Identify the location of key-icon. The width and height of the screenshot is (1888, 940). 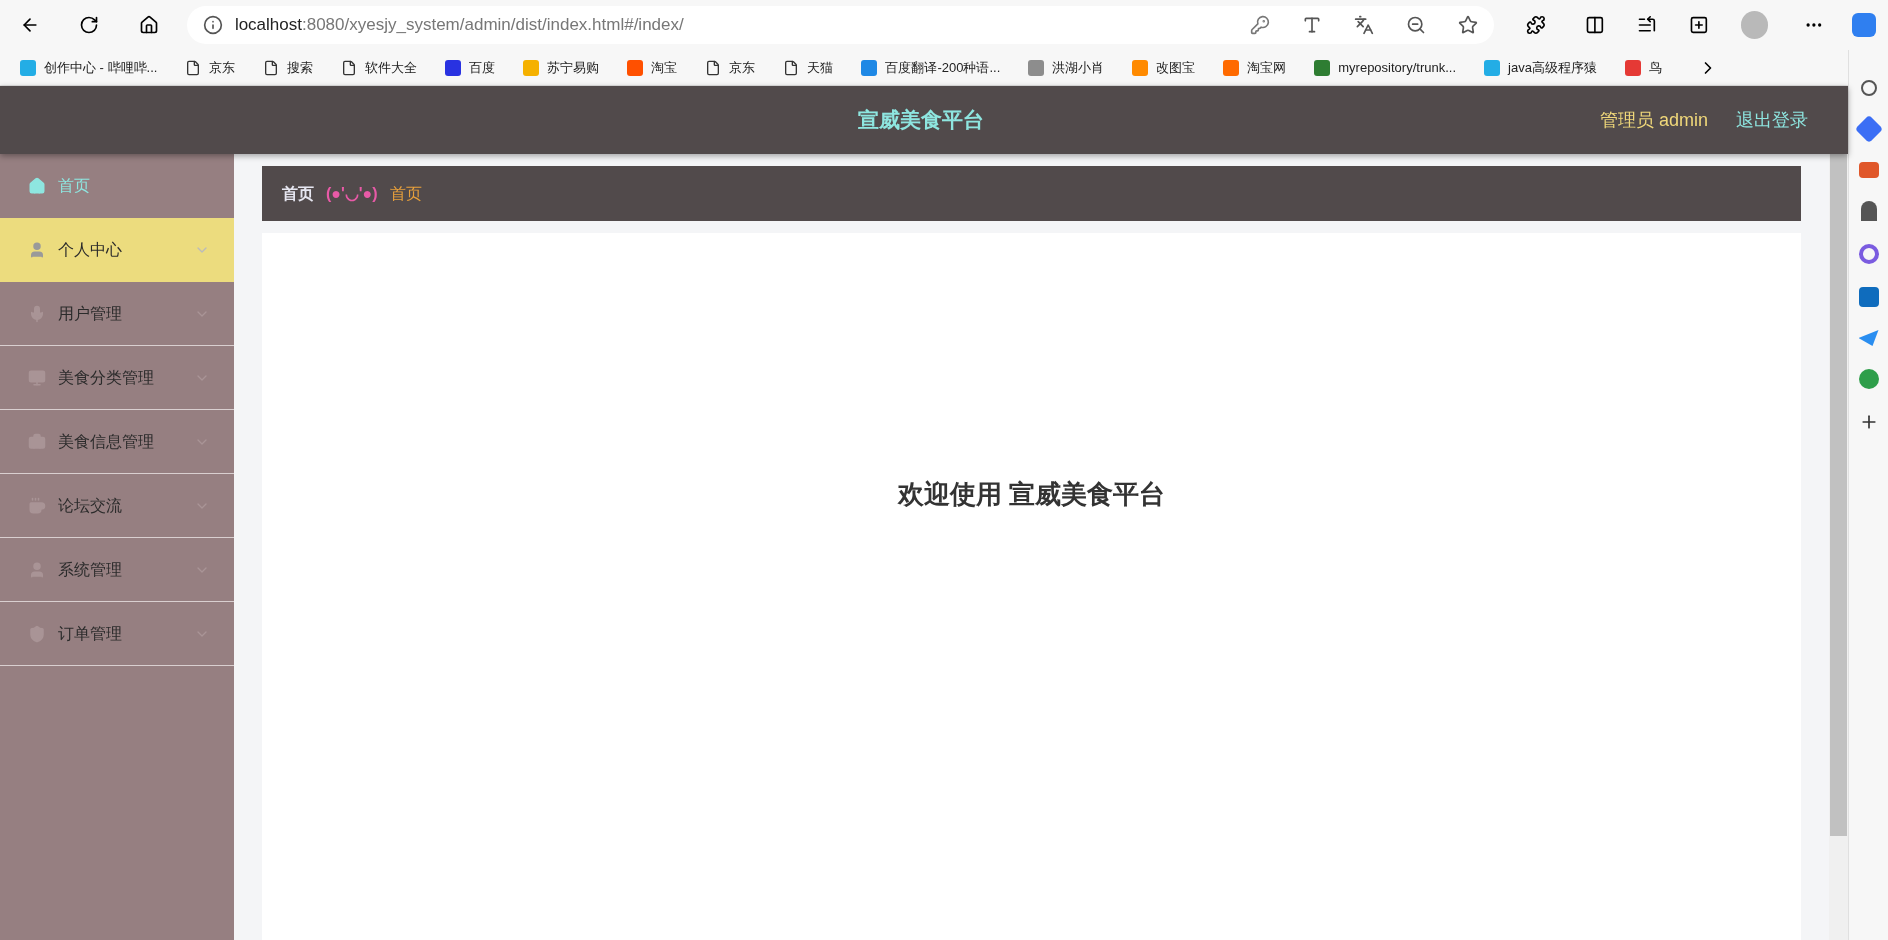
(1259, 25).